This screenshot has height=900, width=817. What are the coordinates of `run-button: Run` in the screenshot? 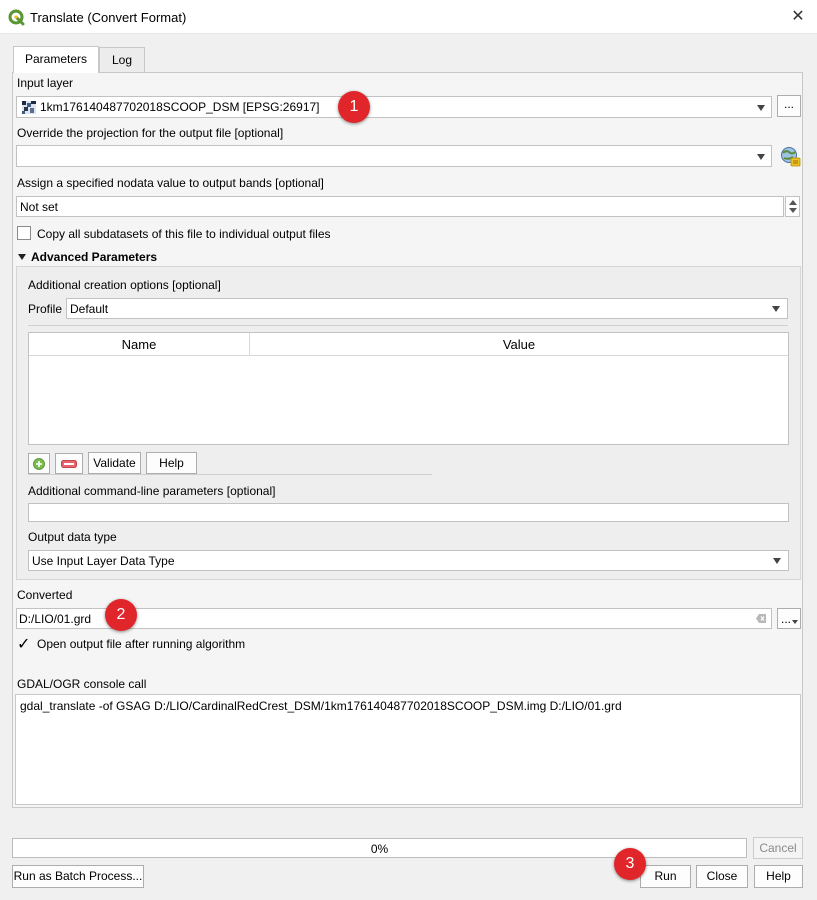 It's located at (665, 876).